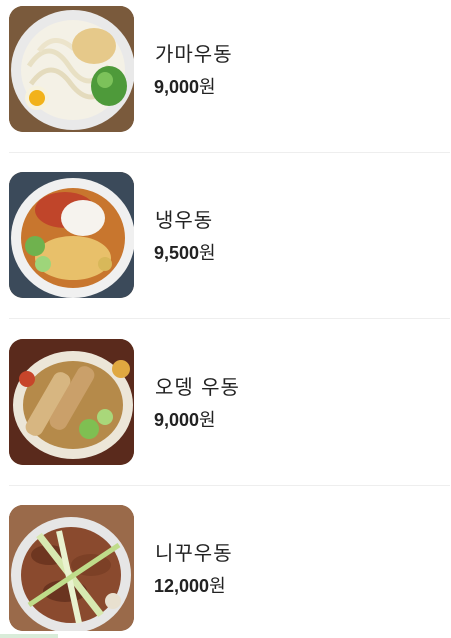 This screenshot has width=451, height=638. I want to click on bottom-edge-strip, so click(29, 636).